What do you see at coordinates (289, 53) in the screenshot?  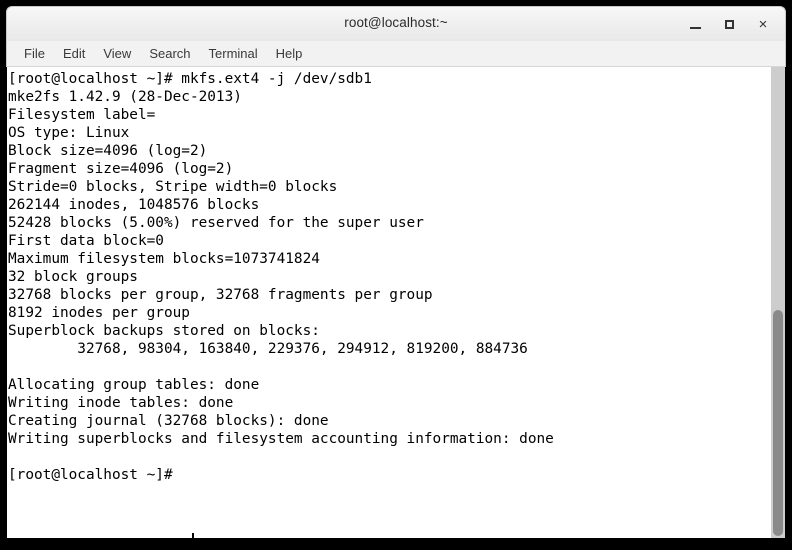 I see `menu-item-help: Help` at bounding box center [289, 53].